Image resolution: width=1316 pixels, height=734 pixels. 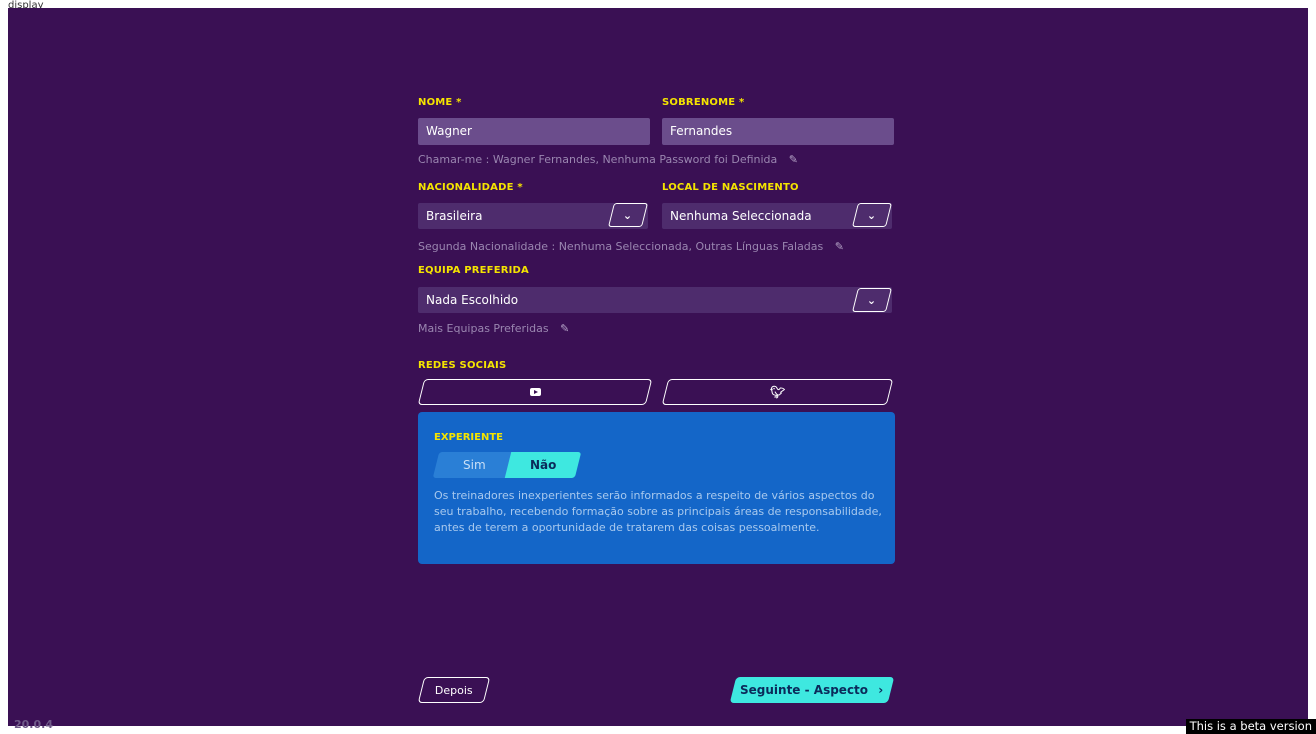 What do you see at coordinates (454, 216) in the screenshot?
I see `nacionalidade-value: Brasileira` at bounding box center [454, 216].